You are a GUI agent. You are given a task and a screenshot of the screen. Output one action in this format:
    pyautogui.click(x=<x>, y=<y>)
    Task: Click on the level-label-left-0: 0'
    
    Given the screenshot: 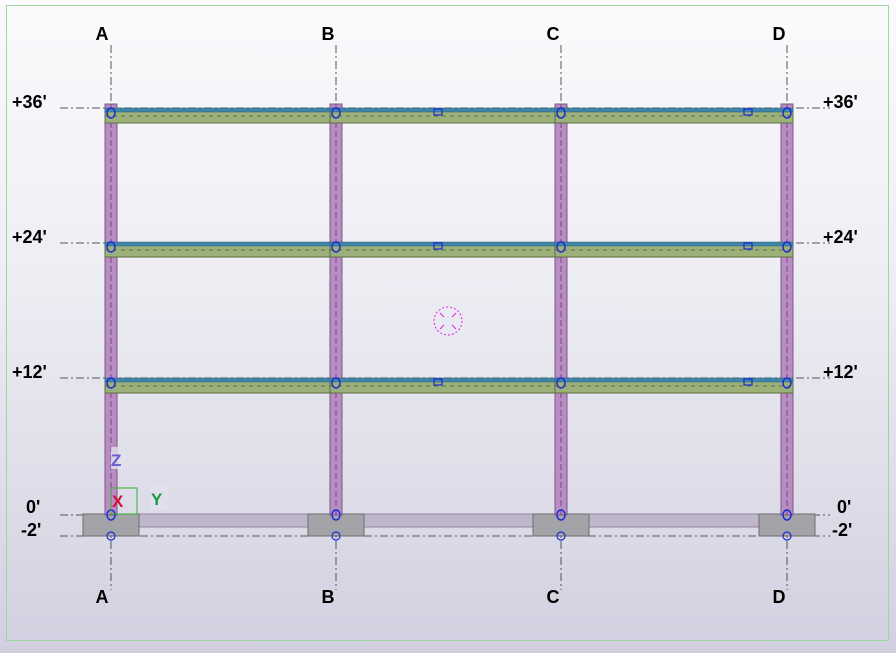 What is the action you would take?
    pyautogui.click(x=33, y=507)
    